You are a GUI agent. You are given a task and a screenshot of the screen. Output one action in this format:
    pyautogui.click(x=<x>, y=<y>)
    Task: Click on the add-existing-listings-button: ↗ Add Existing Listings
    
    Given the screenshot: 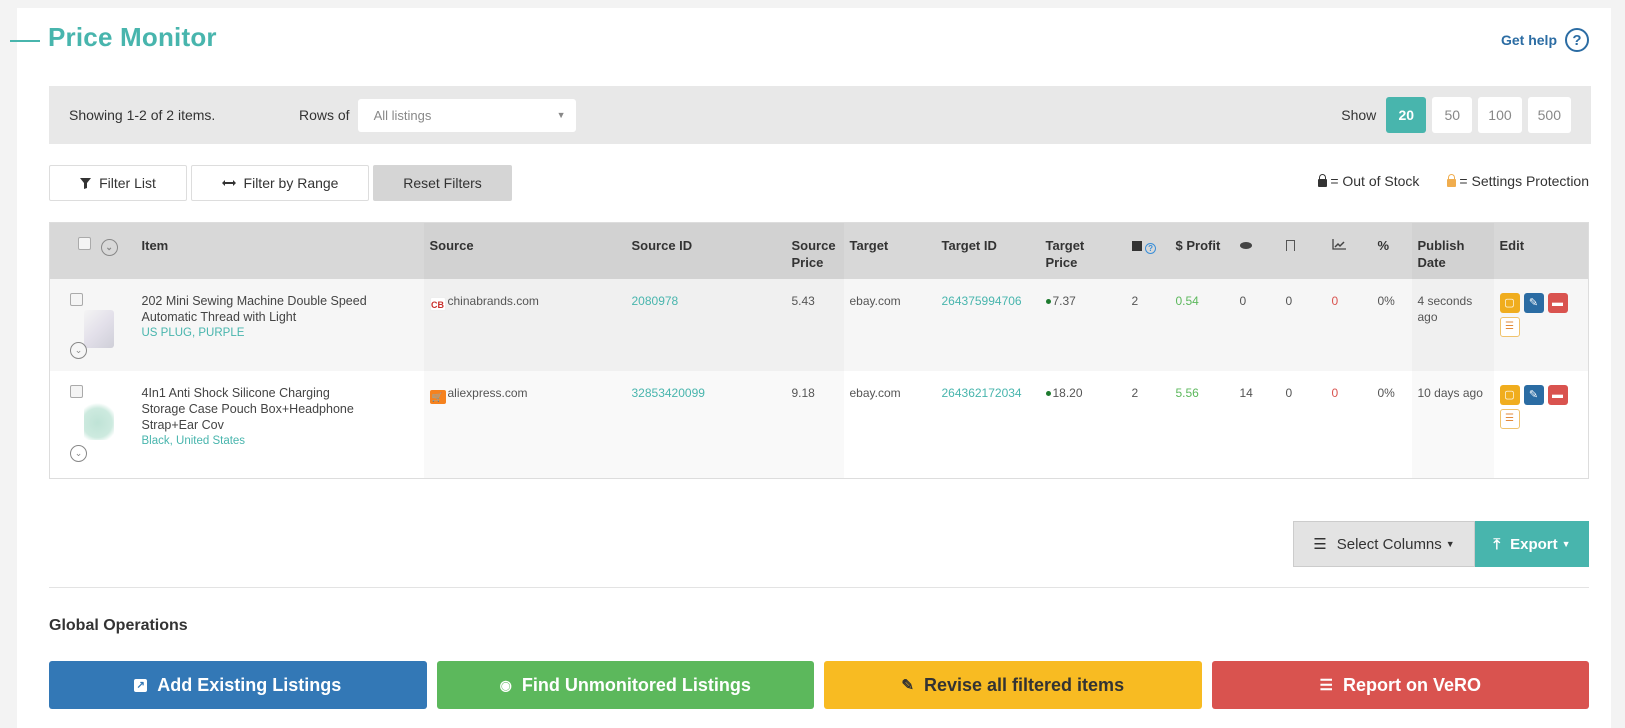 What is the action you would take?
    pyautogui.click(x=238, y=685)
    